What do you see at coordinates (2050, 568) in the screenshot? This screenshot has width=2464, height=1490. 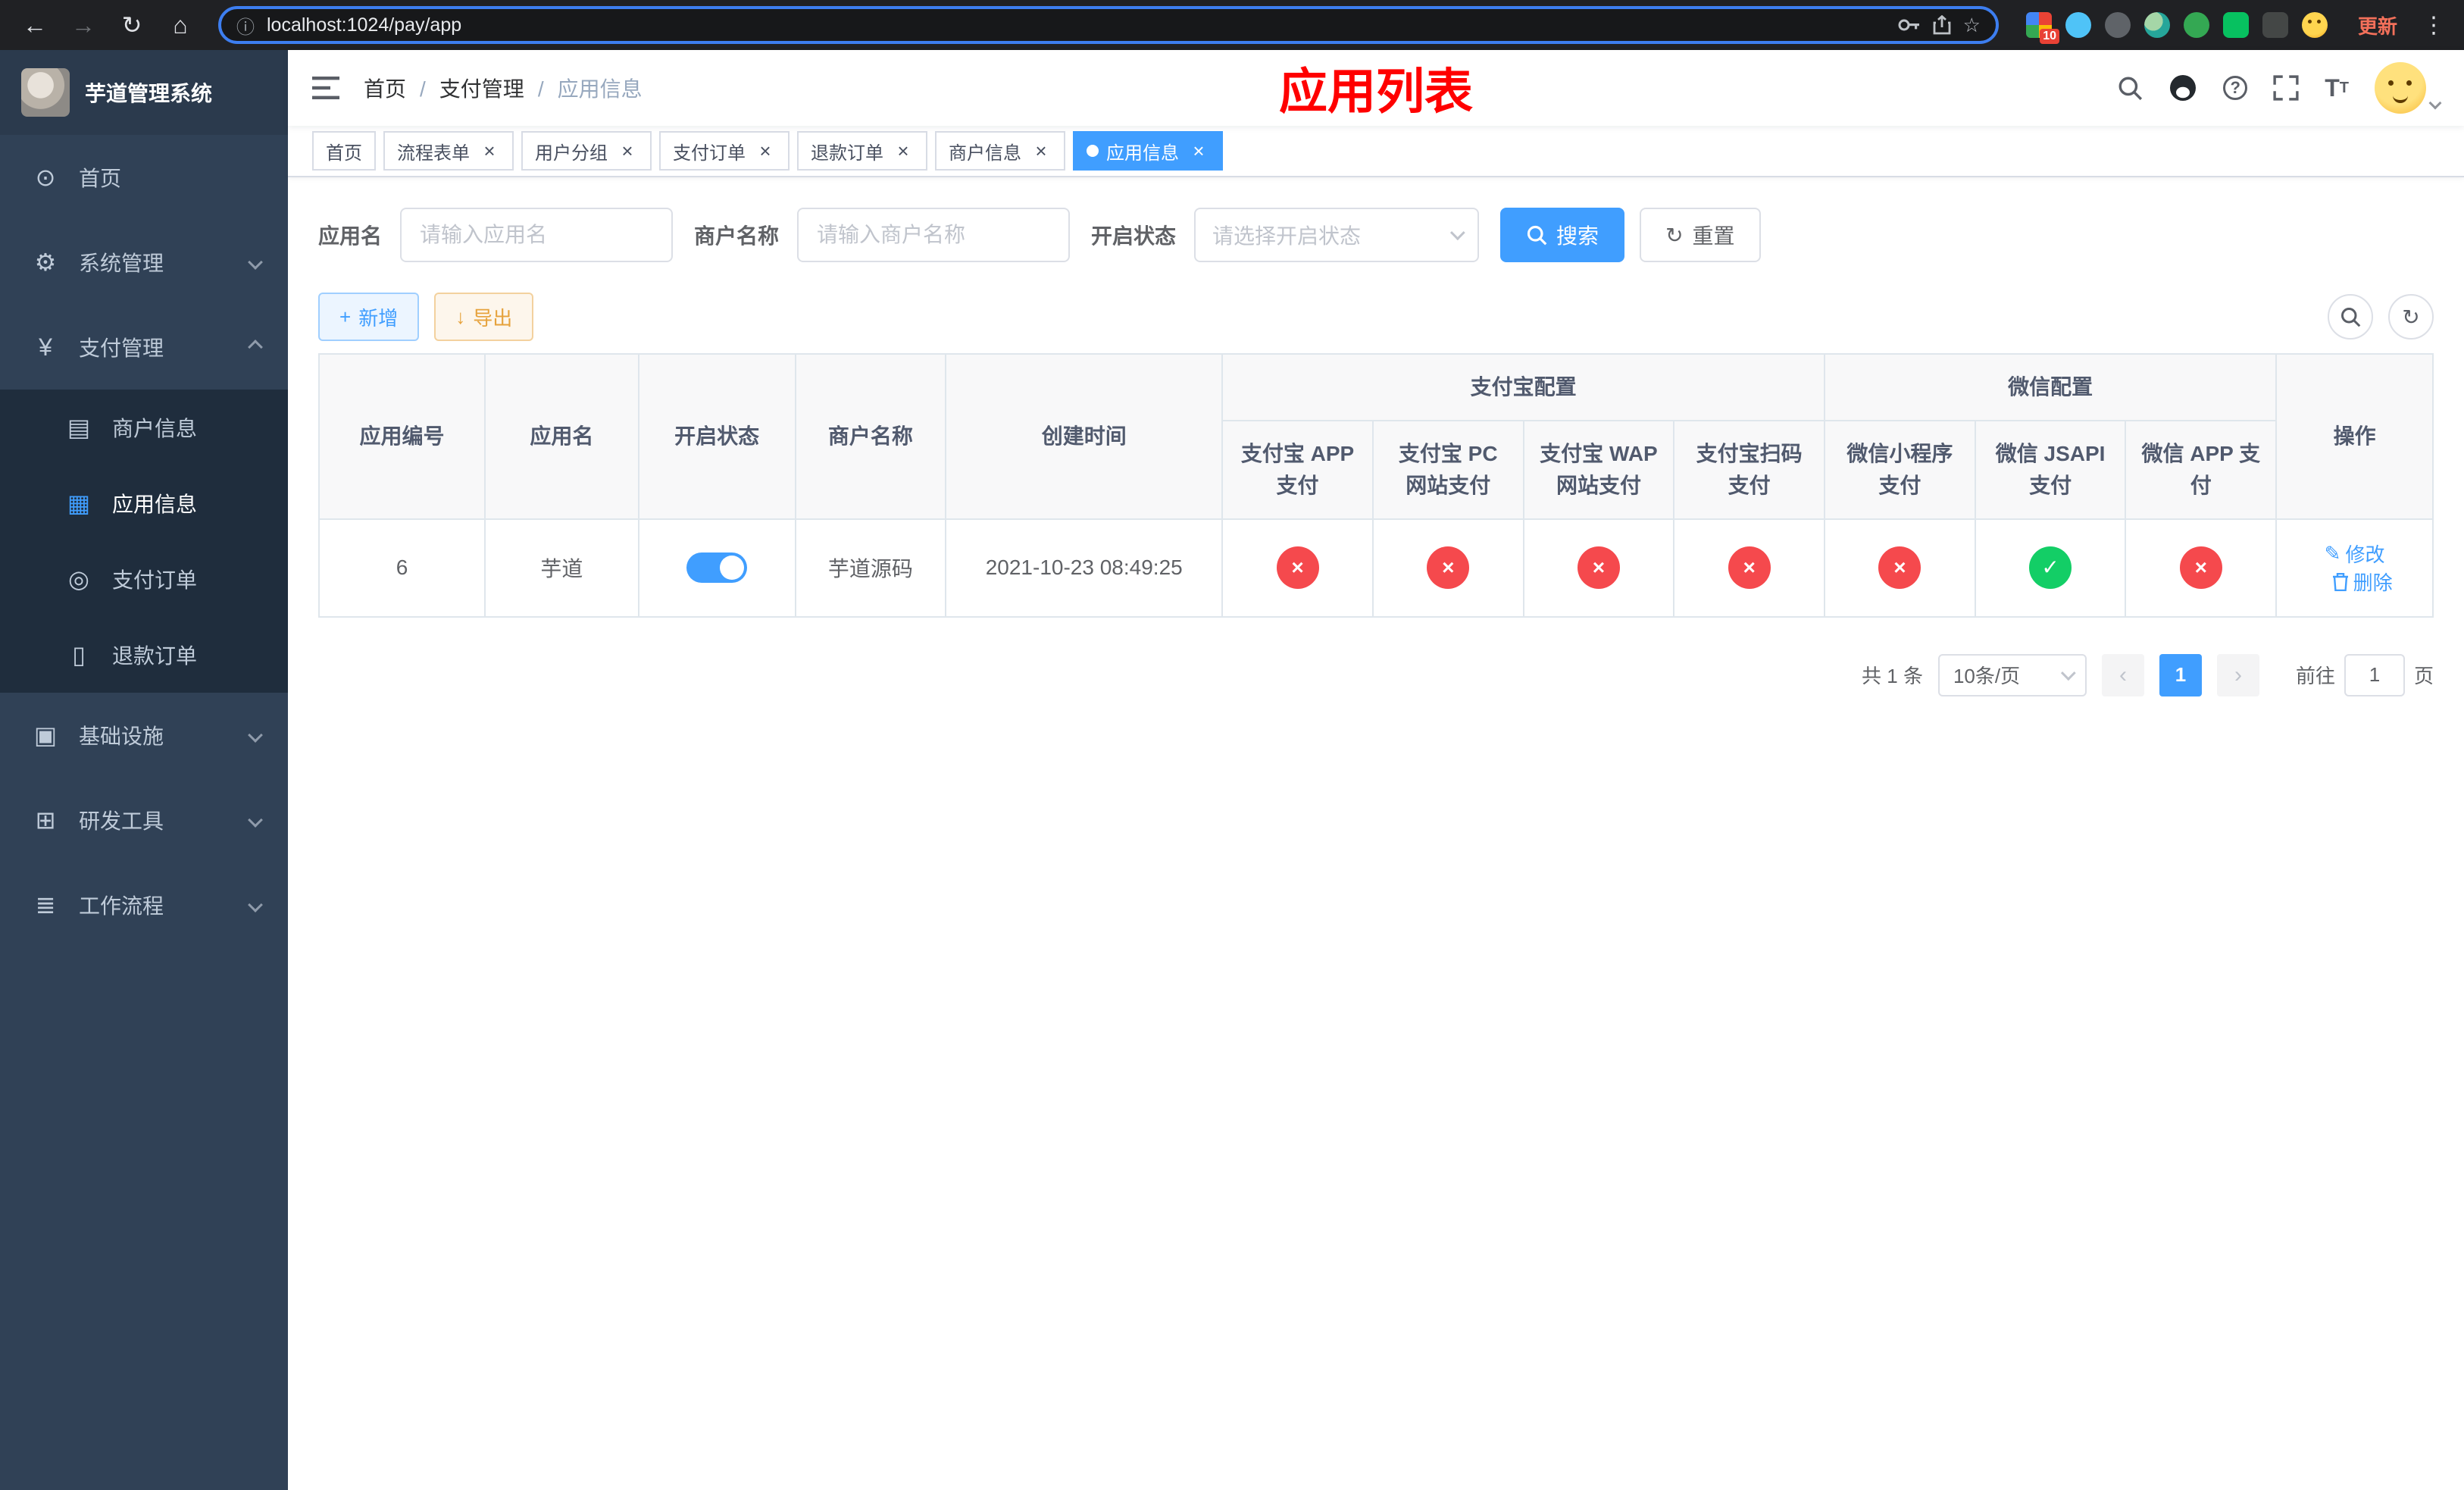 I see `cell-wechat-jsapi: ✓` at bounding box center [2050, 568].